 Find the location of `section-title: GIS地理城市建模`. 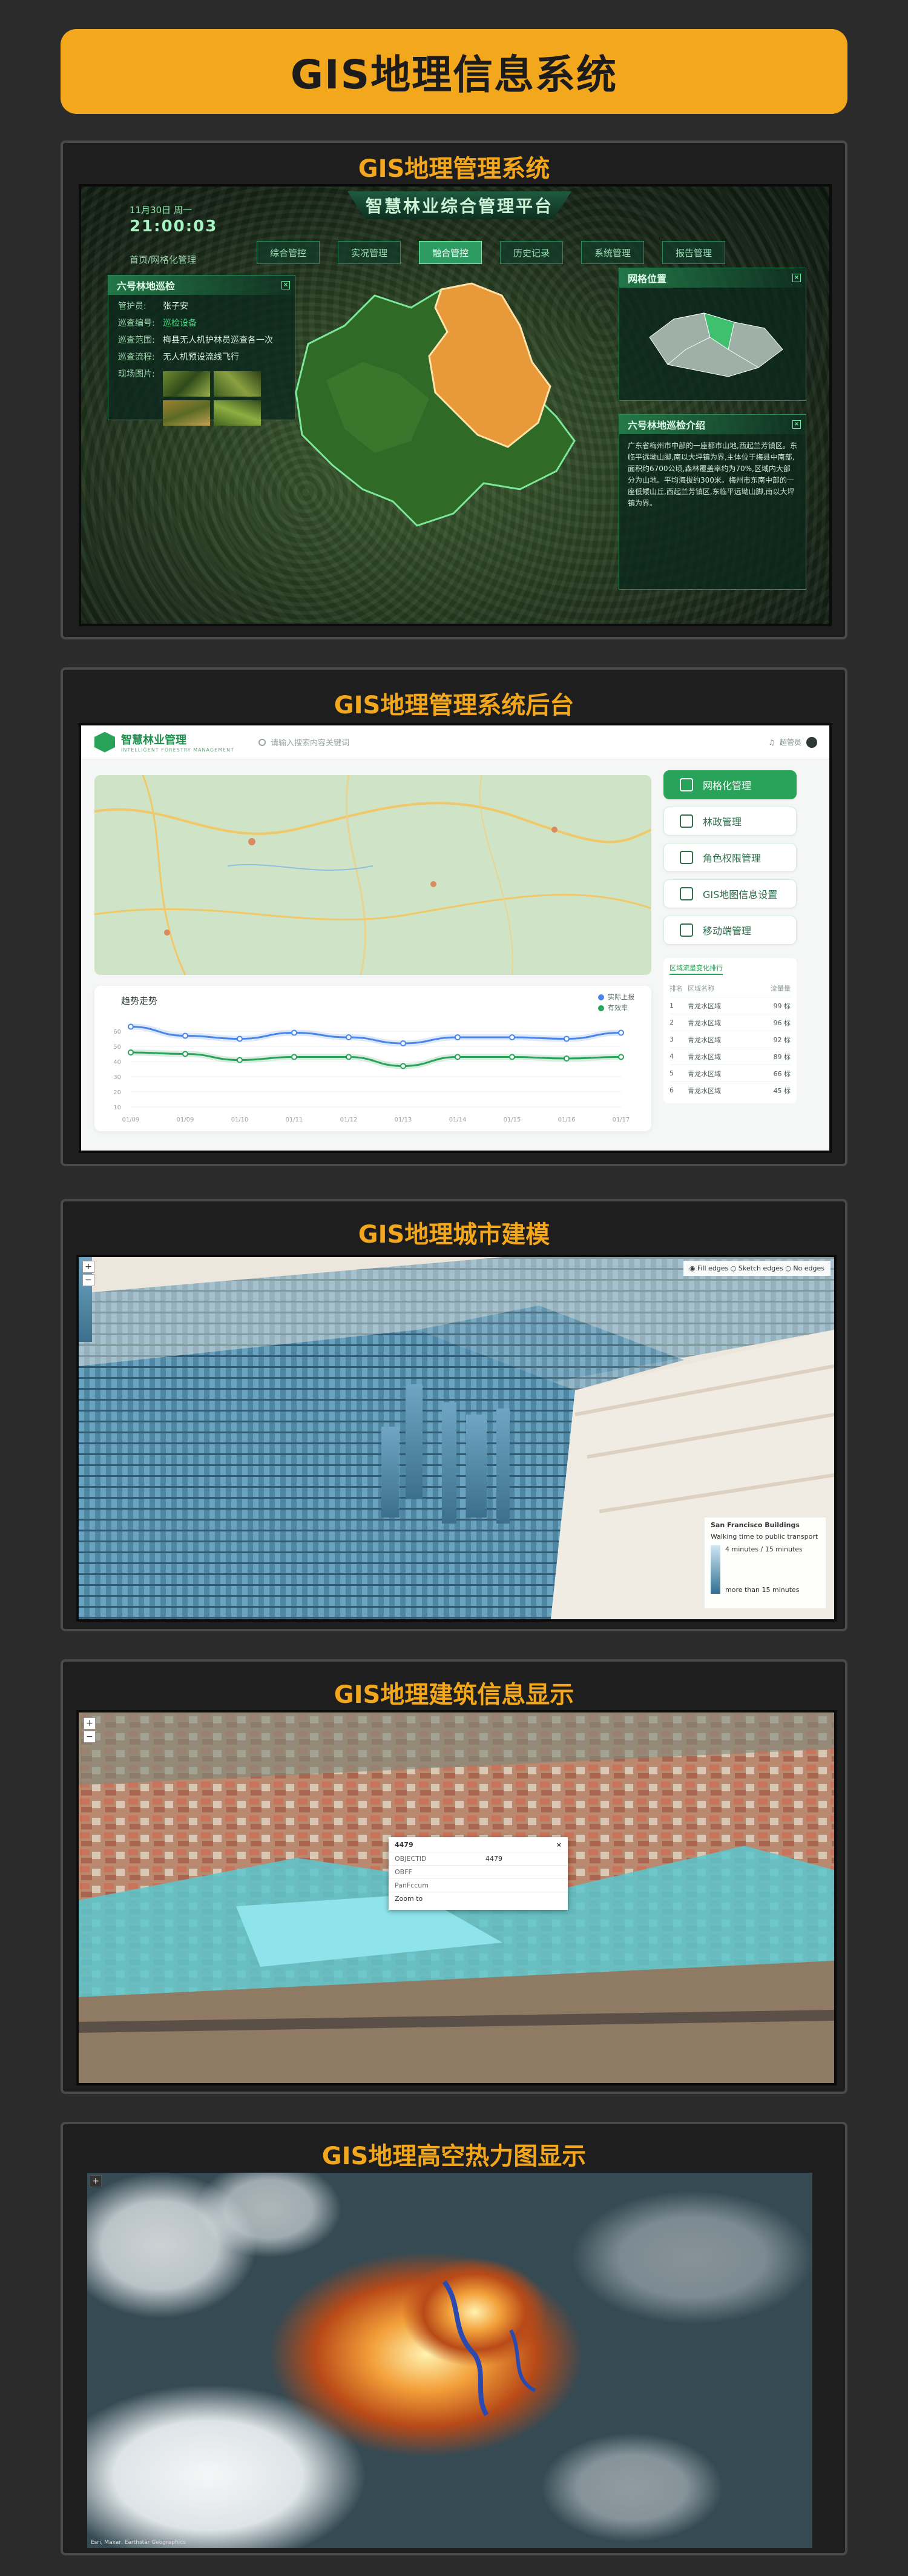

section-title: GIS地理城市建模 is located at coordinates (454, 1235).